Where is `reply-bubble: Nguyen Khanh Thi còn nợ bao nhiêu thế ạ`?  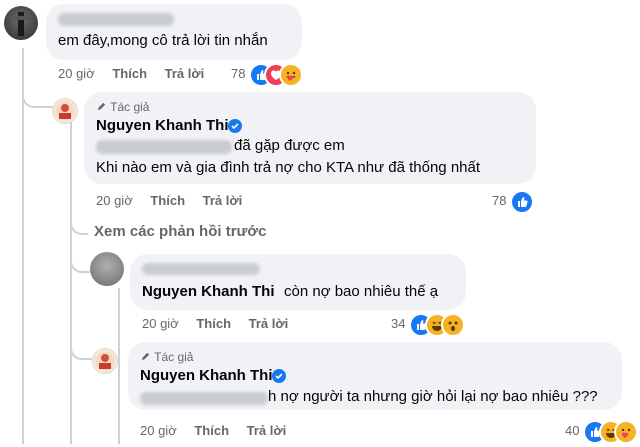 reply-bubble: Nguyen Khanh Thi còn nợ bao nhiêu thế ạ is located at coordinates (298, 282).